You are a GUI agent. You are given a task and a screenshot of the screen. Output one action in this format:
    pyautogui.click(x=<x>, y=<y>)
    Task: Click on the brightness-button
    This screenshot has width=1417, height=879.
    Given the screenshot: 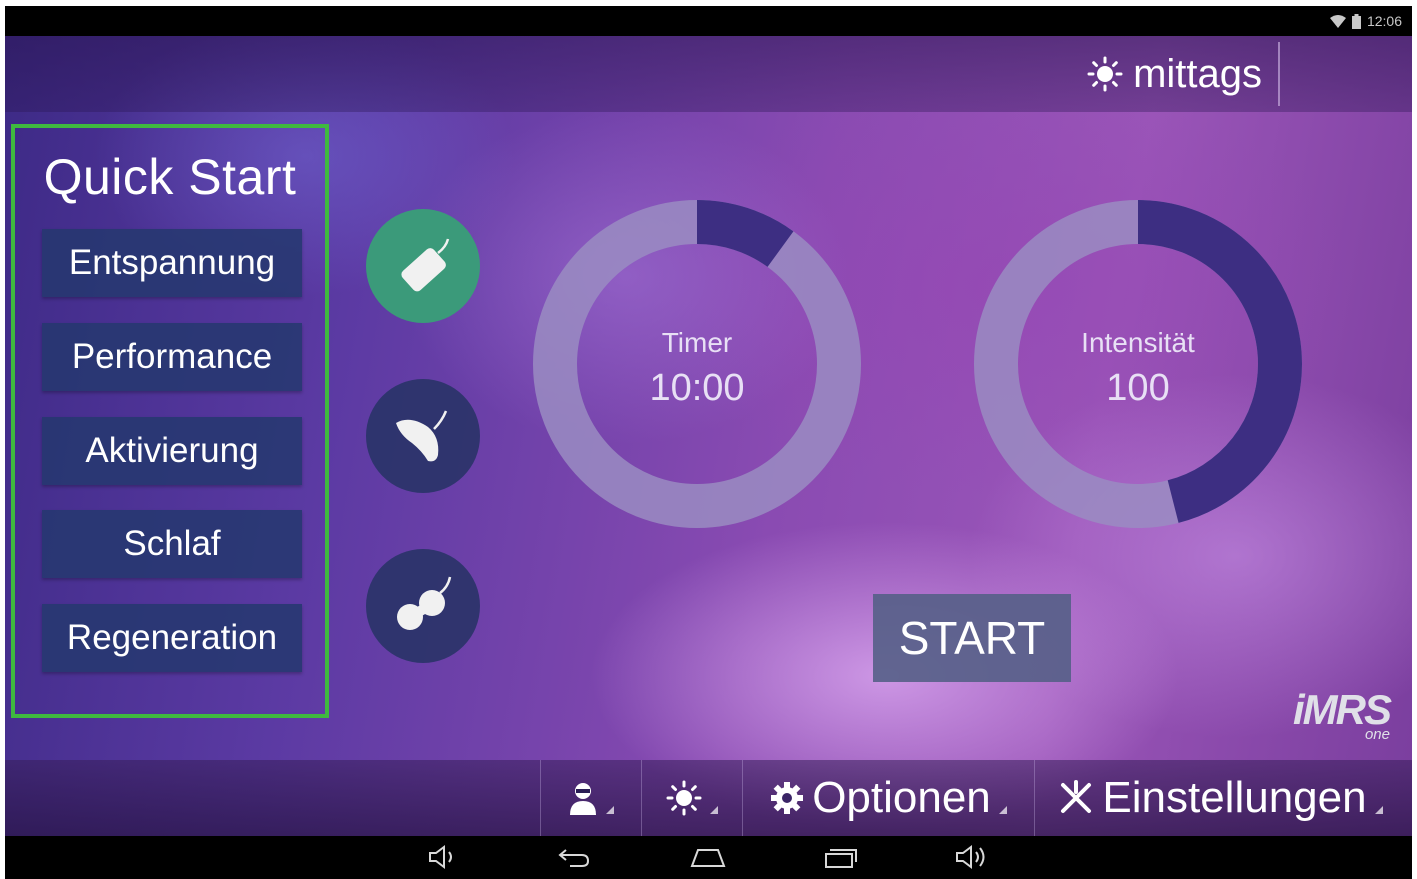 What is the action you would take?
    pyautogui.click(x=691, y=798)
    